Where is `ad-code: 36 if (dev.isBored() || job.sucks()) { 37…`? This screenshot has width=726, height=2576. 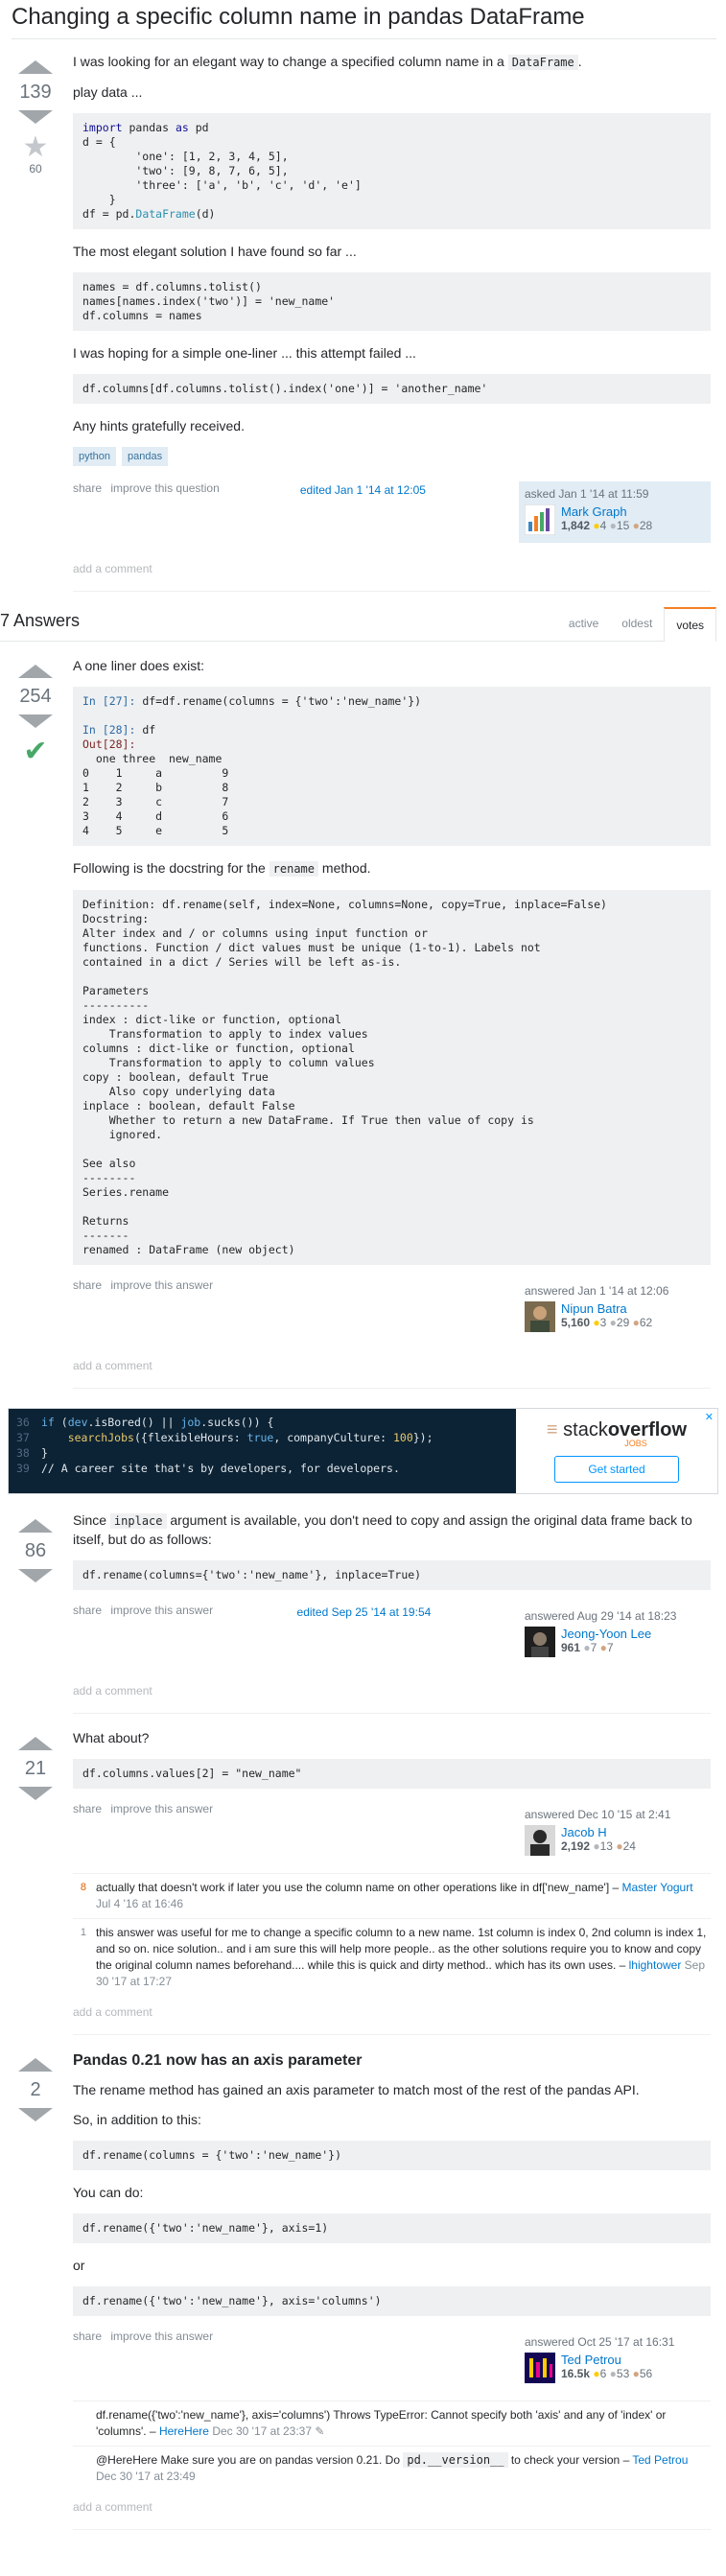 ad-code: 36 if (dev.isBored() || job.sucks()) { 37… is located at coordinates (262, 1451).